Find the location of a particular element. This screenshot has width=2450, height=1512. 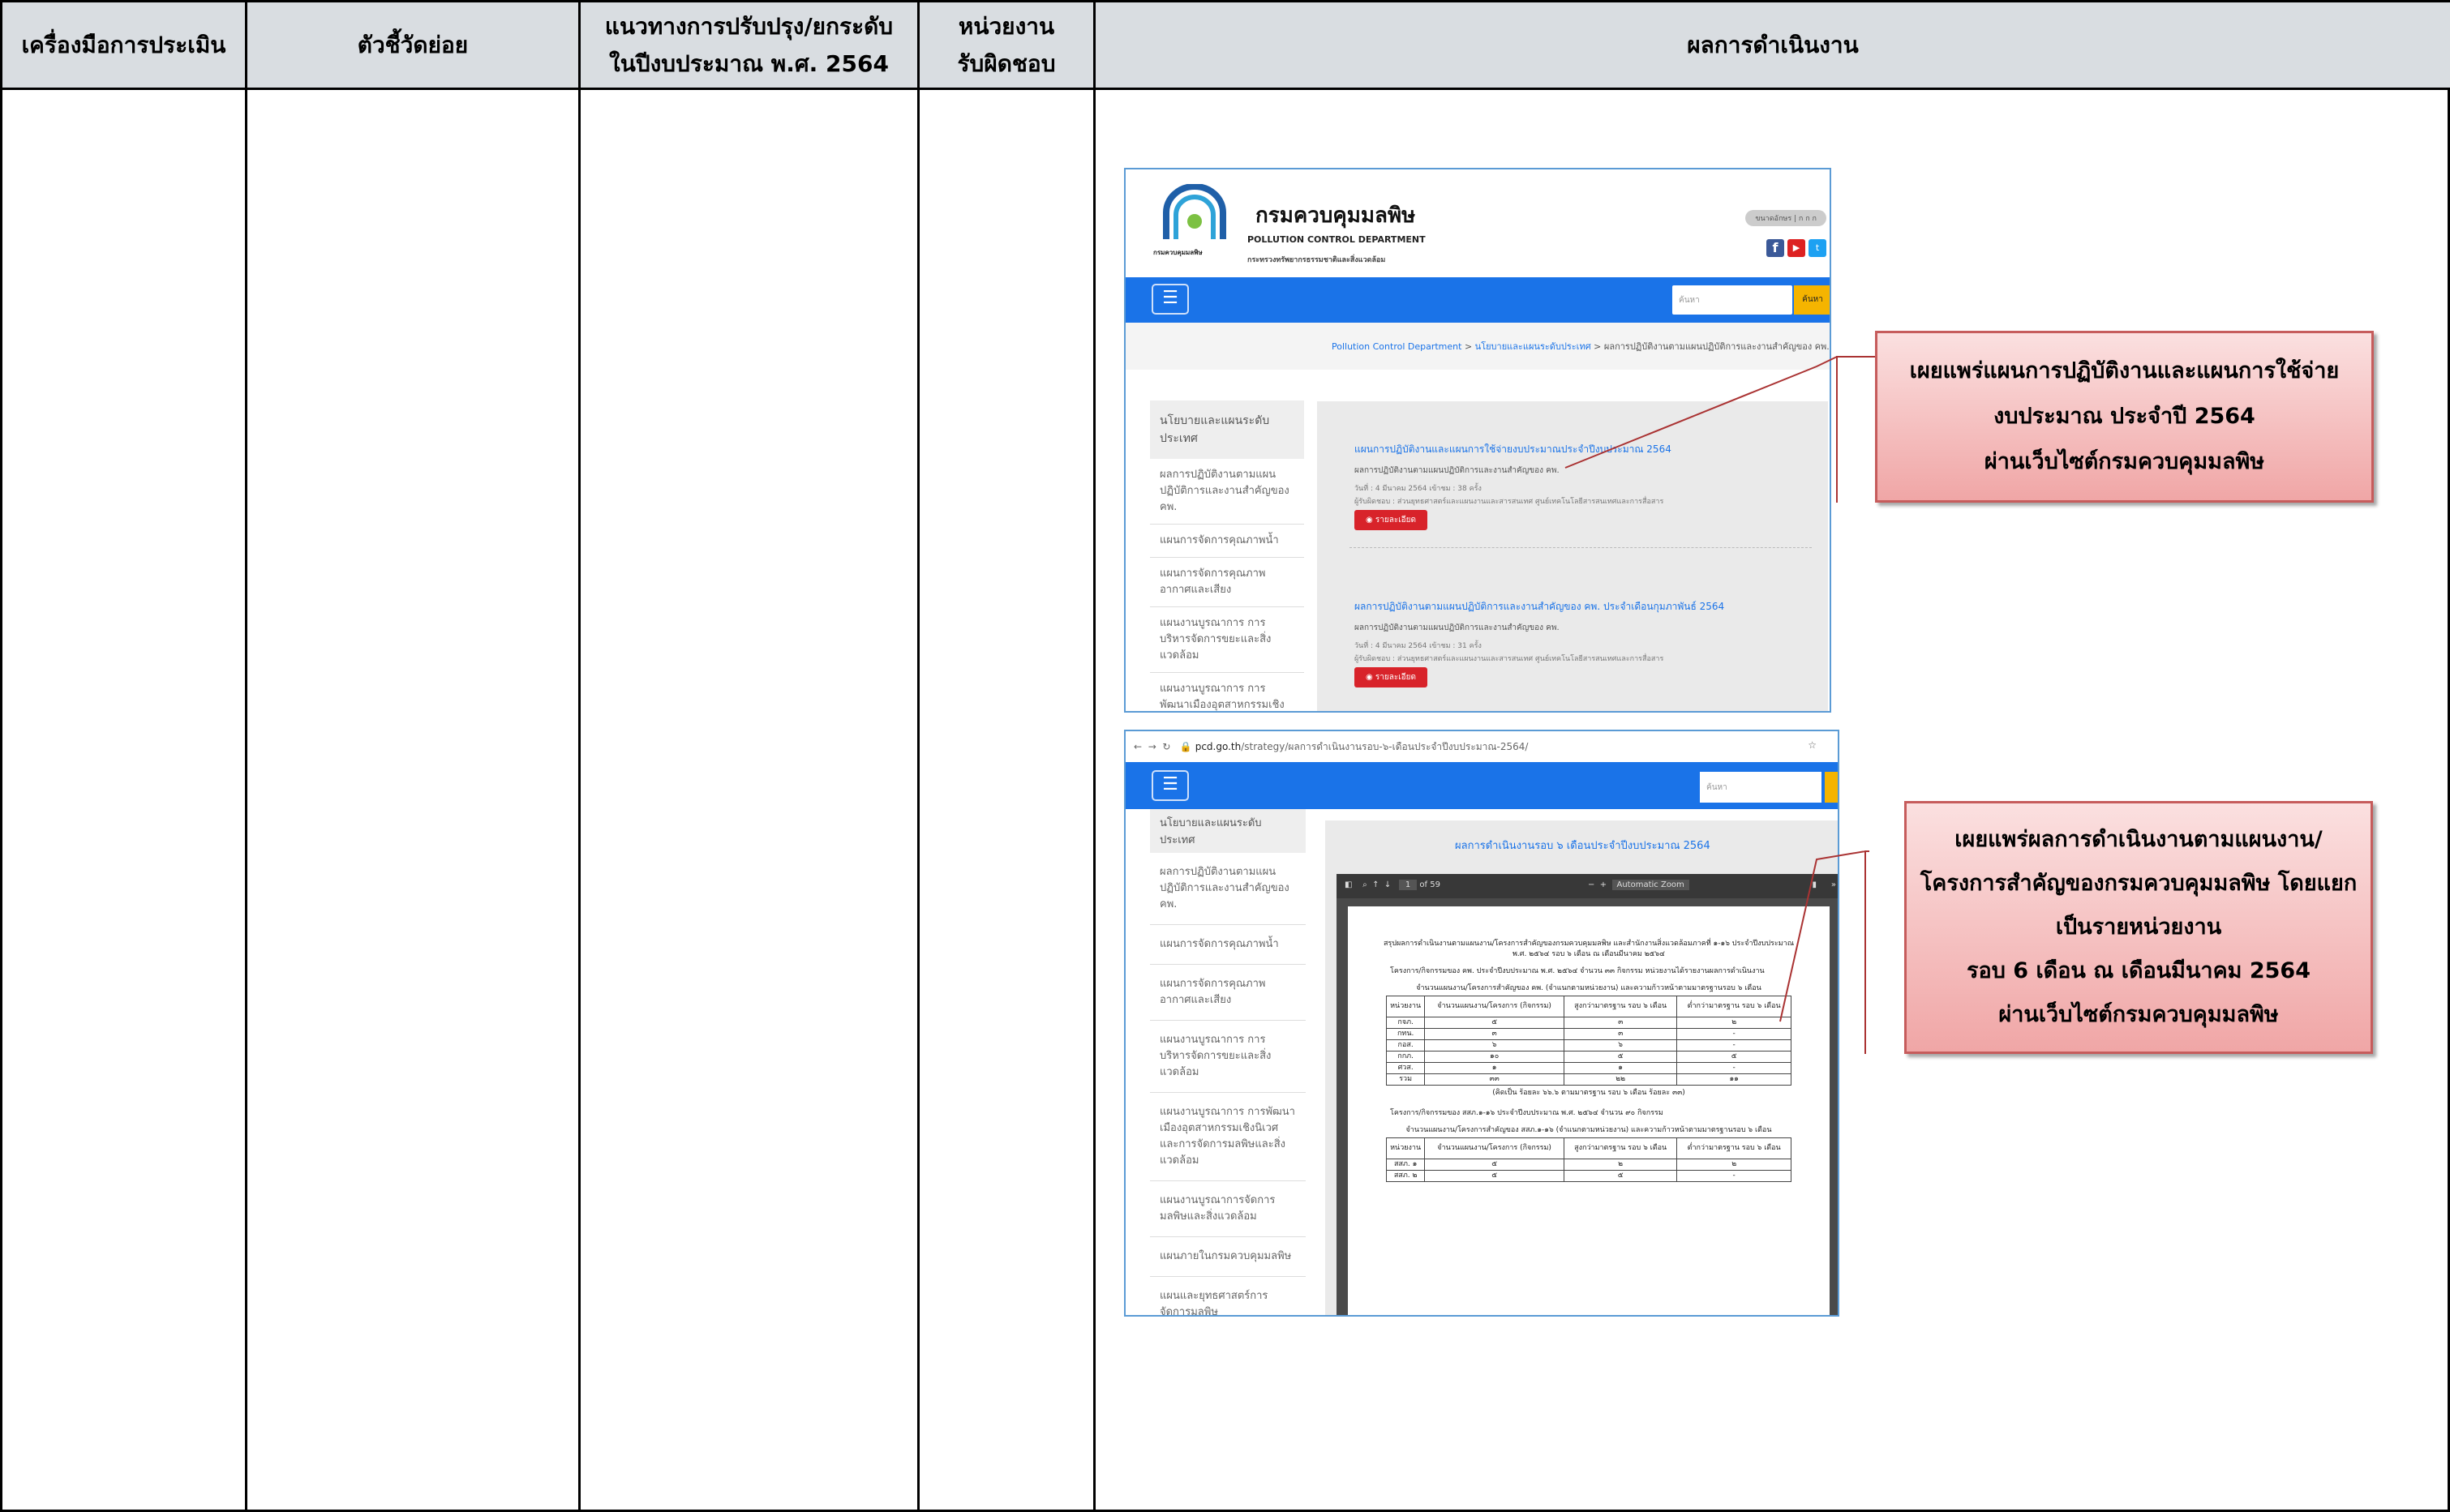

callout-line: เผยแพร่ผลการดำเนินงานตามแผนงาน/ is located at coordinates (2138, 839).